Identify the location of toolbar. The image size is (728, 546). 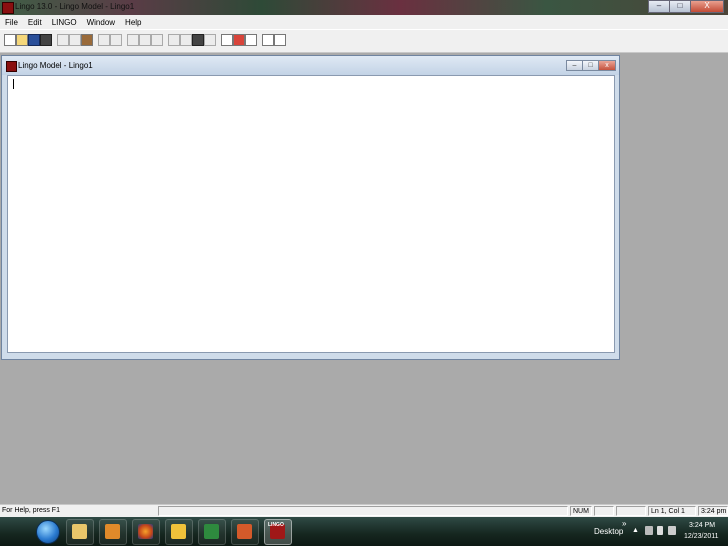
(364, 41).